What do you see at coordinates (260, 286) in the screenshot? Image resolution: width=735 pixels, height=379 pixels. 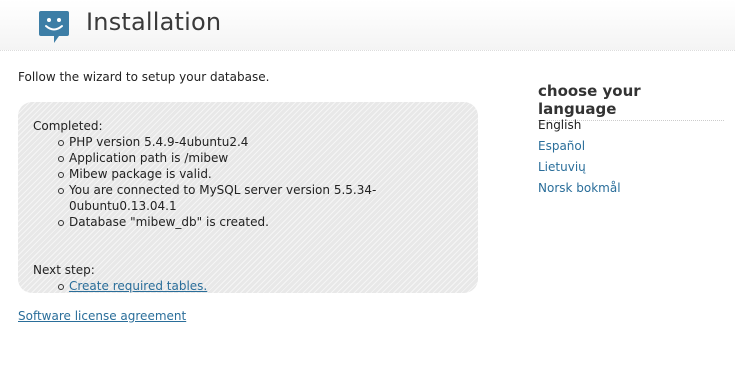 I see `next-step-item: Create required tables.` at bounding box center [260, 286].